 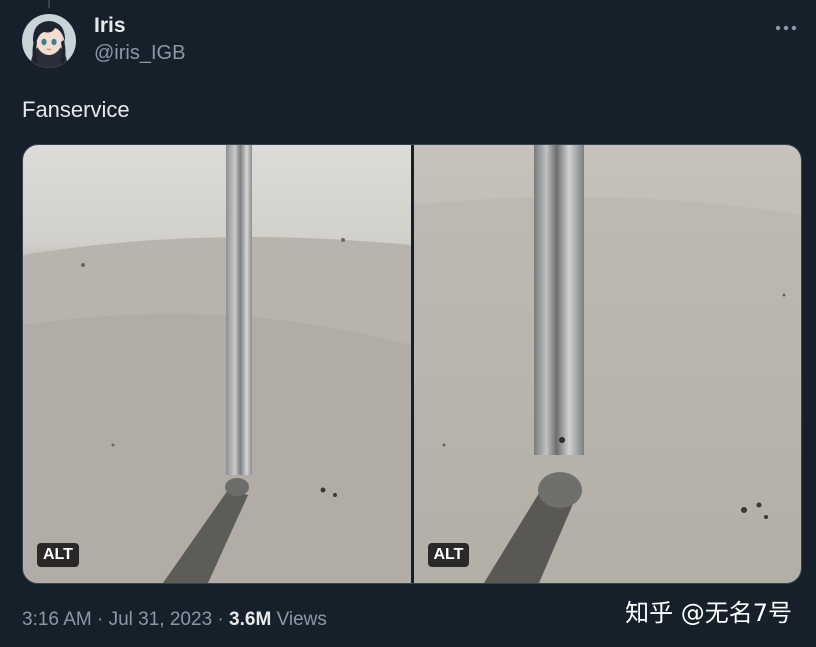 I want to click on more-options-button, so click(x=786, y=28).